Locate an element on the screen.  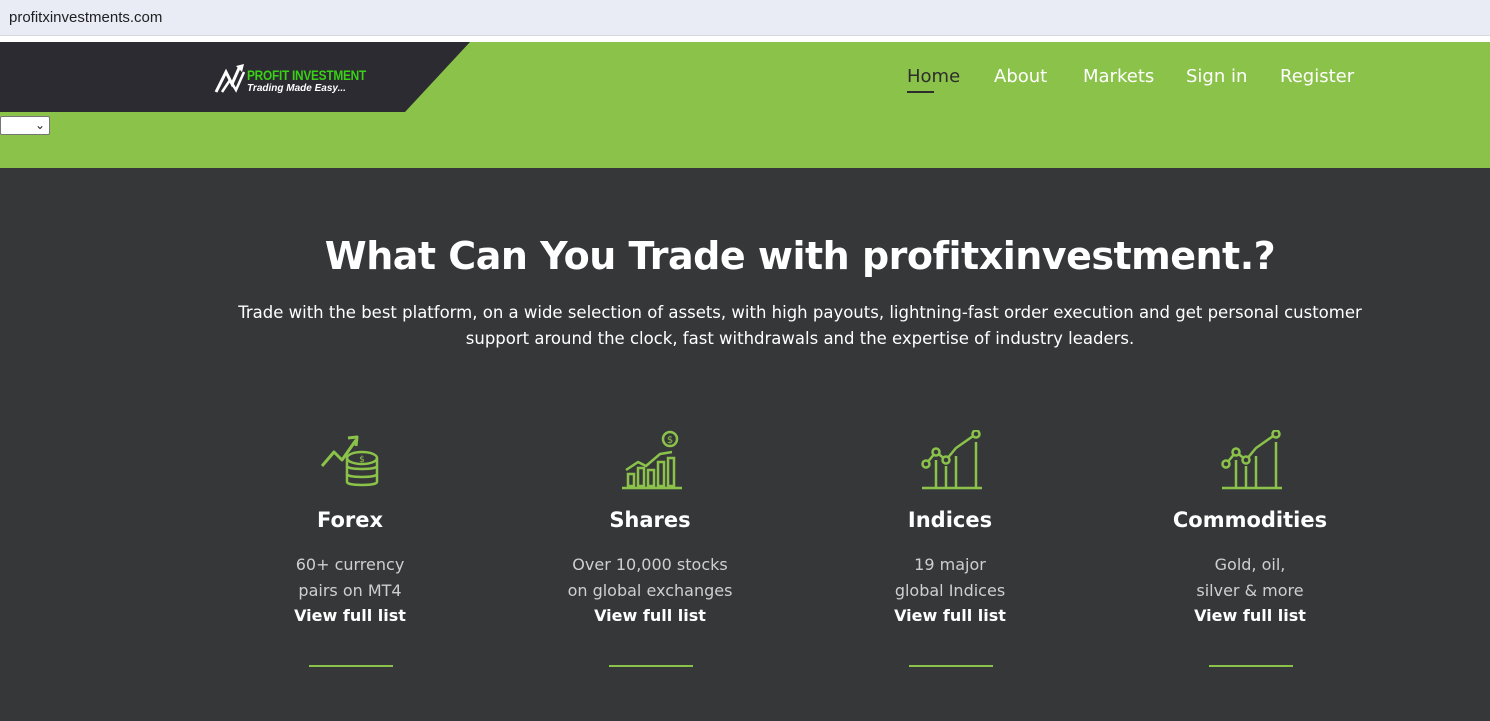
card-title: Commodities is located at coordinates (1250, 520).